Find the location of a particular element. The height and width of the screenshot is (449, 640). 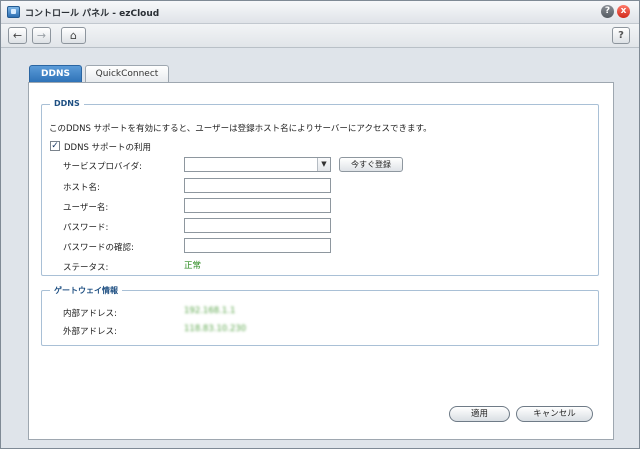

tab-ddns: DDNS is located at coordinates (55, 73).